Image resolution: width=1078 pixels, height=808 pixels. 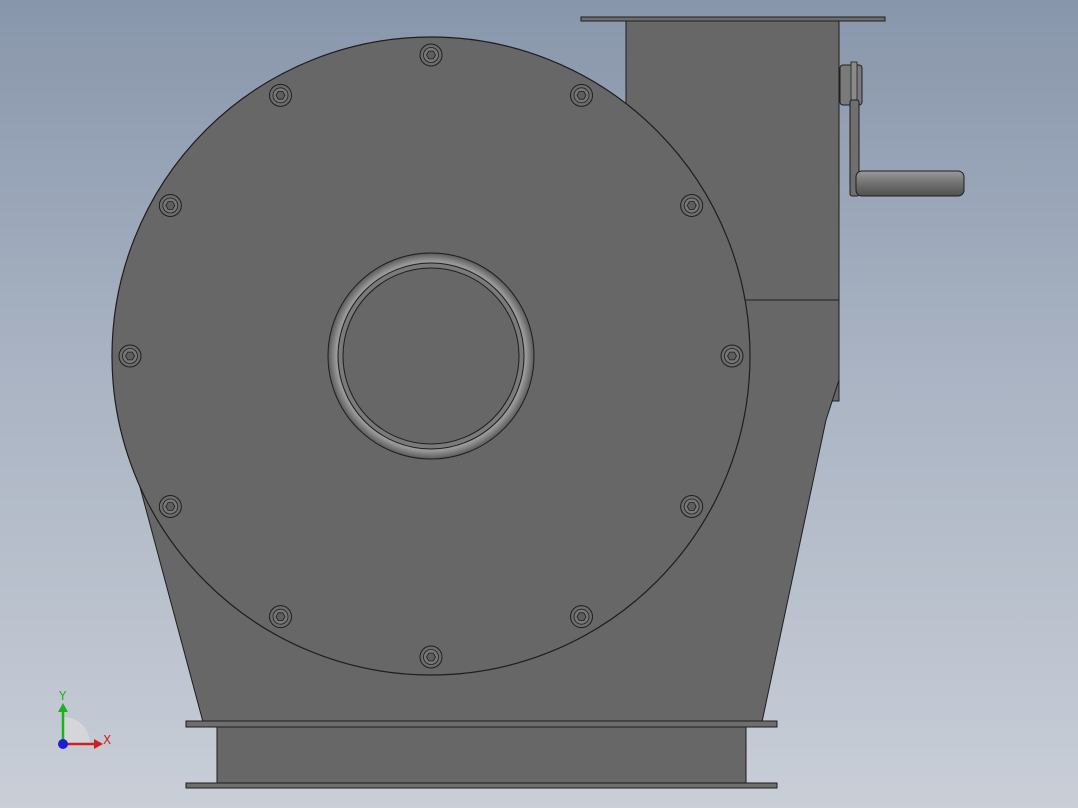 What do you see at coordinates (733, 19) in the screenshot?
I see `outlet-flange` at bounding box center [733, 19].